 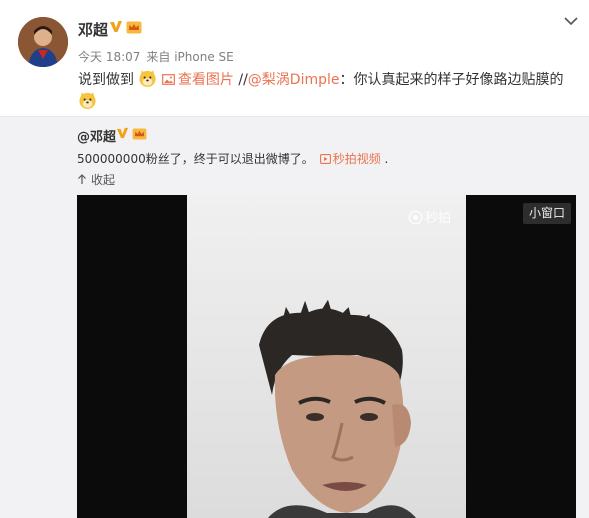 I want to click on image-link-icon, so click(x=168, y=79).